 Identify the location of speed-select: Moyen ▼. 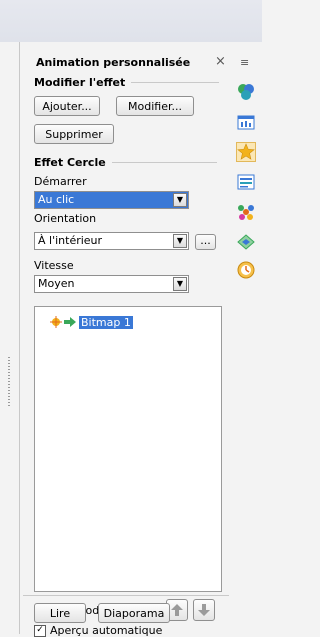
(111, 284).